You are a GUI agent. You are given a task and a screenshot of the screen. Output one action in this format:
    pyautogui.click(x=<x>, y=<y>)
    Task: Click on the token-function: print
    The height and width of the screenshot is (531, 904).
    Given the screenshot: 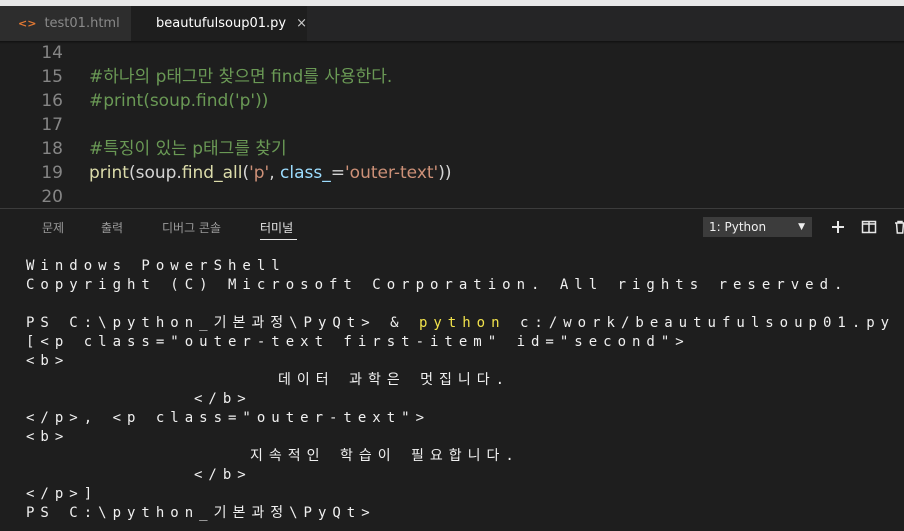 What is the action you would take?
    pyautogui.click(x=109, y=173)
    